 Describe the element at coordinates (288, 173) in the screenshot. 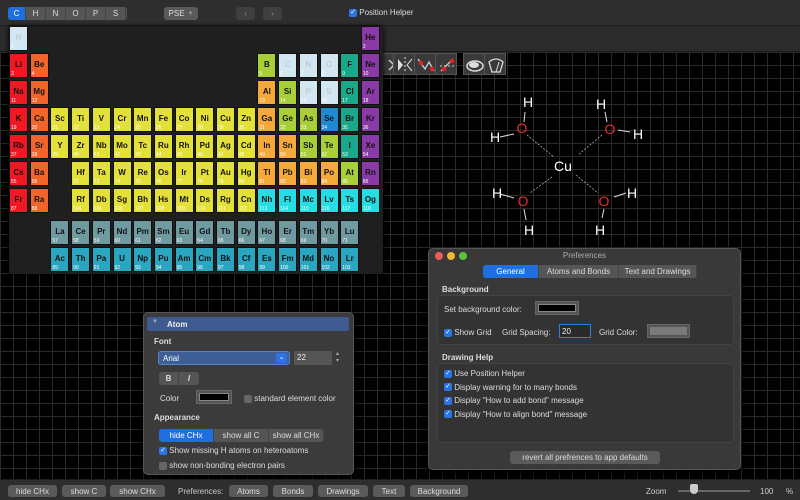

I see `element-cell-pb: Pb 82` at that location.